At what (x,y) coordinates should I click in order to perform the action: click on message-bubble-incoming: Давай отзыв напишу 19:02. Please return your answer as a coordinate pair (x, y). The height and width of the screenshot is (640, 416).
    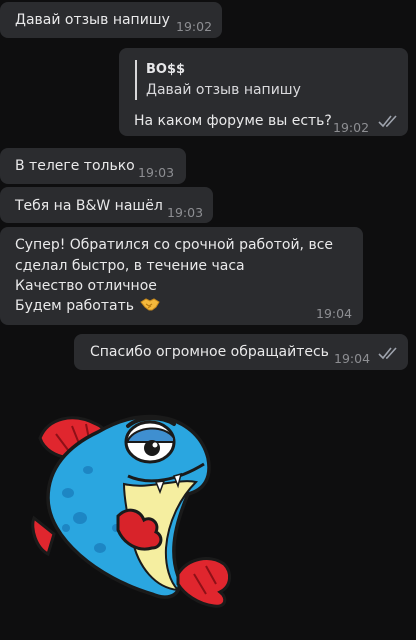
    Looking at the image, I should click on (111, 20).